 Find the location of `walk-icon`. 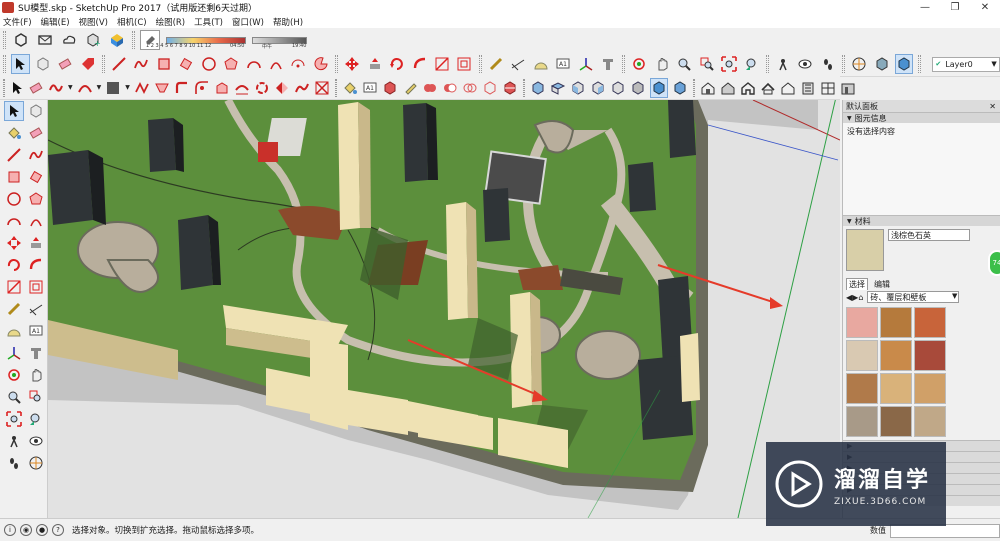

walk-icon is located at coordinates (828, 64).